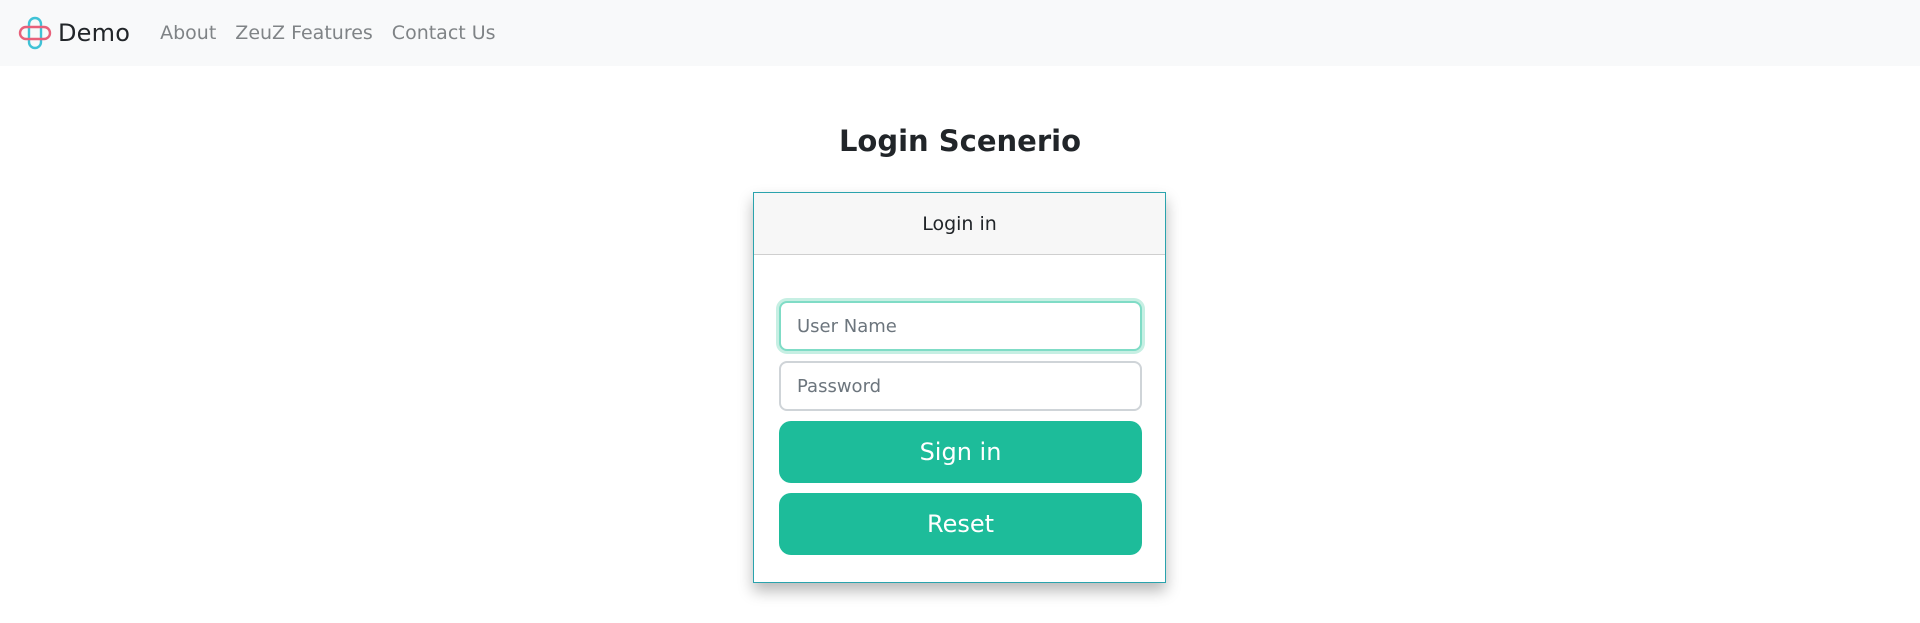  Describe the element at coordinates (960, 452) in the screenshot. I see `sign-in-button: Sign in` at that location.